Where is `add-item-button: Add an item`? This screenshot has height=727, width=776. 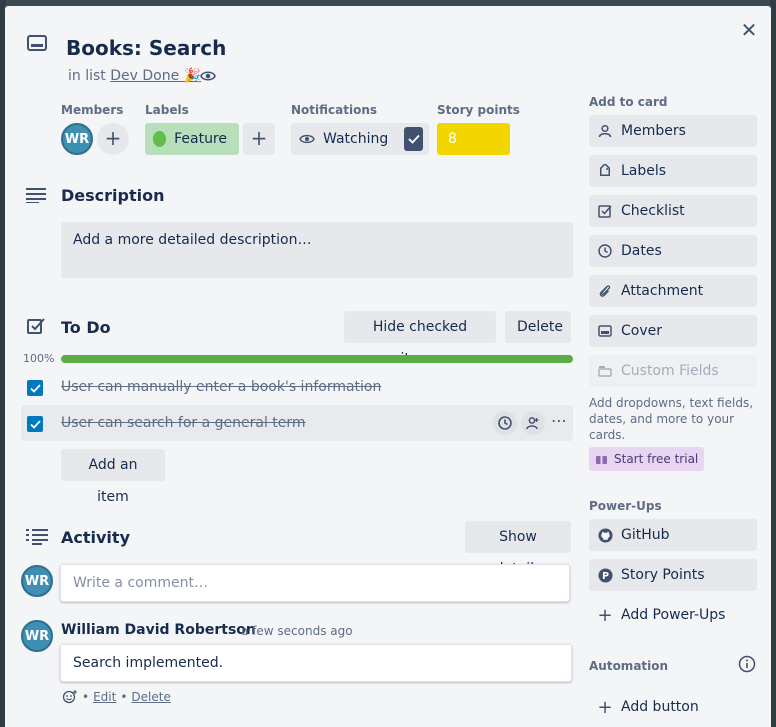
add-item-button: Add an item is located at coordinates (113, 477).